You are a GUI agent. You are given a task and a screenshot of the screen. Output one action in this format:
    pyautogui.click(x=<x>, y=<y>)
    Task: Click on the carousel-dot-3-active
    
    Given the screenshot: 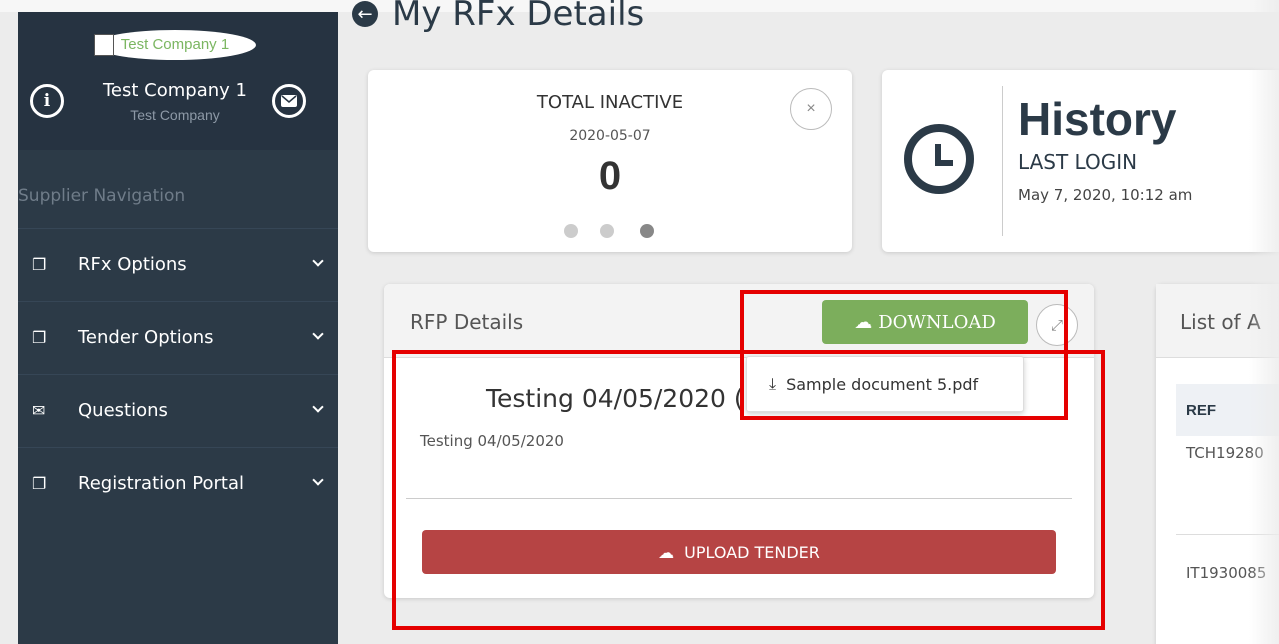 What is the action you would take?
    pyautogui.click(x=647, y=231)
    